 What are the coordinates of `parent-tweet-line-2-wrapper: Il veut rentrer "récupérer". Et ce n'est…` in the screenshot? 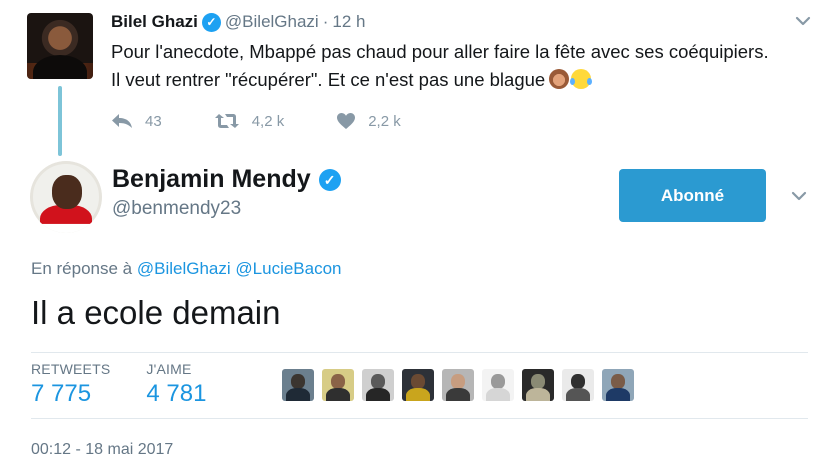 It's located at (461, 80).